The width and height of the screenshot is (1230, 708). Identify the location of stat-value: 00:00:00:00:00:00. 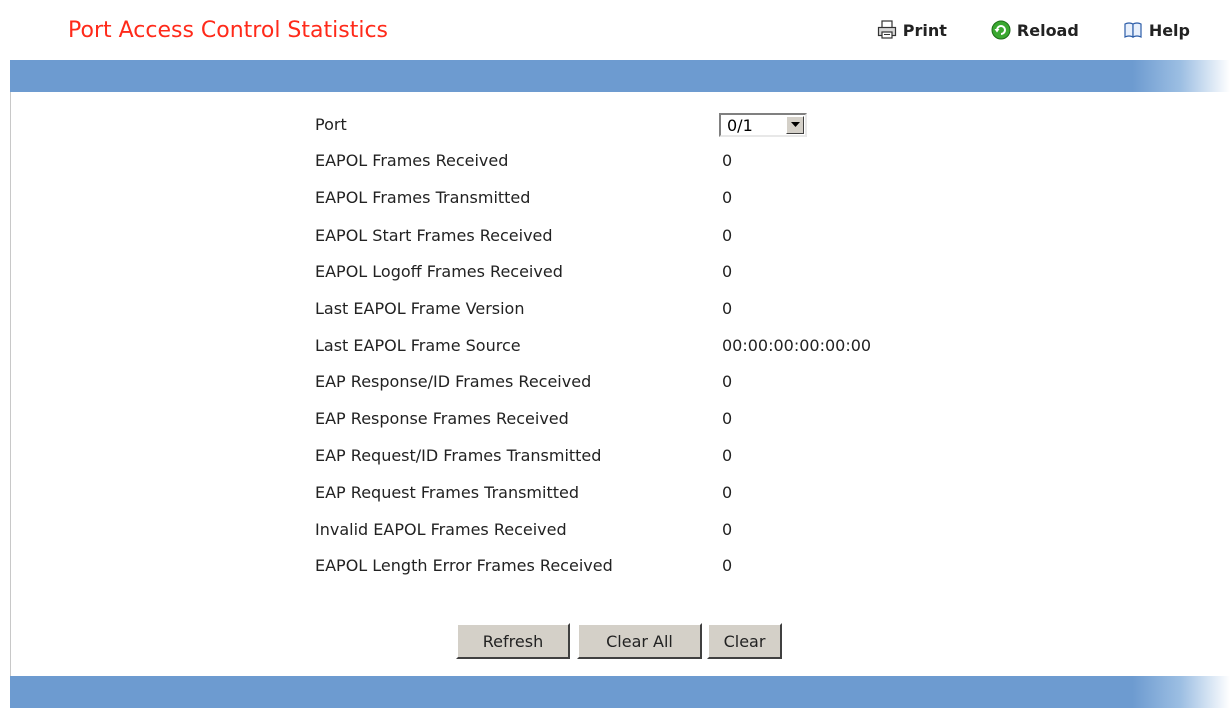
(797, 345).